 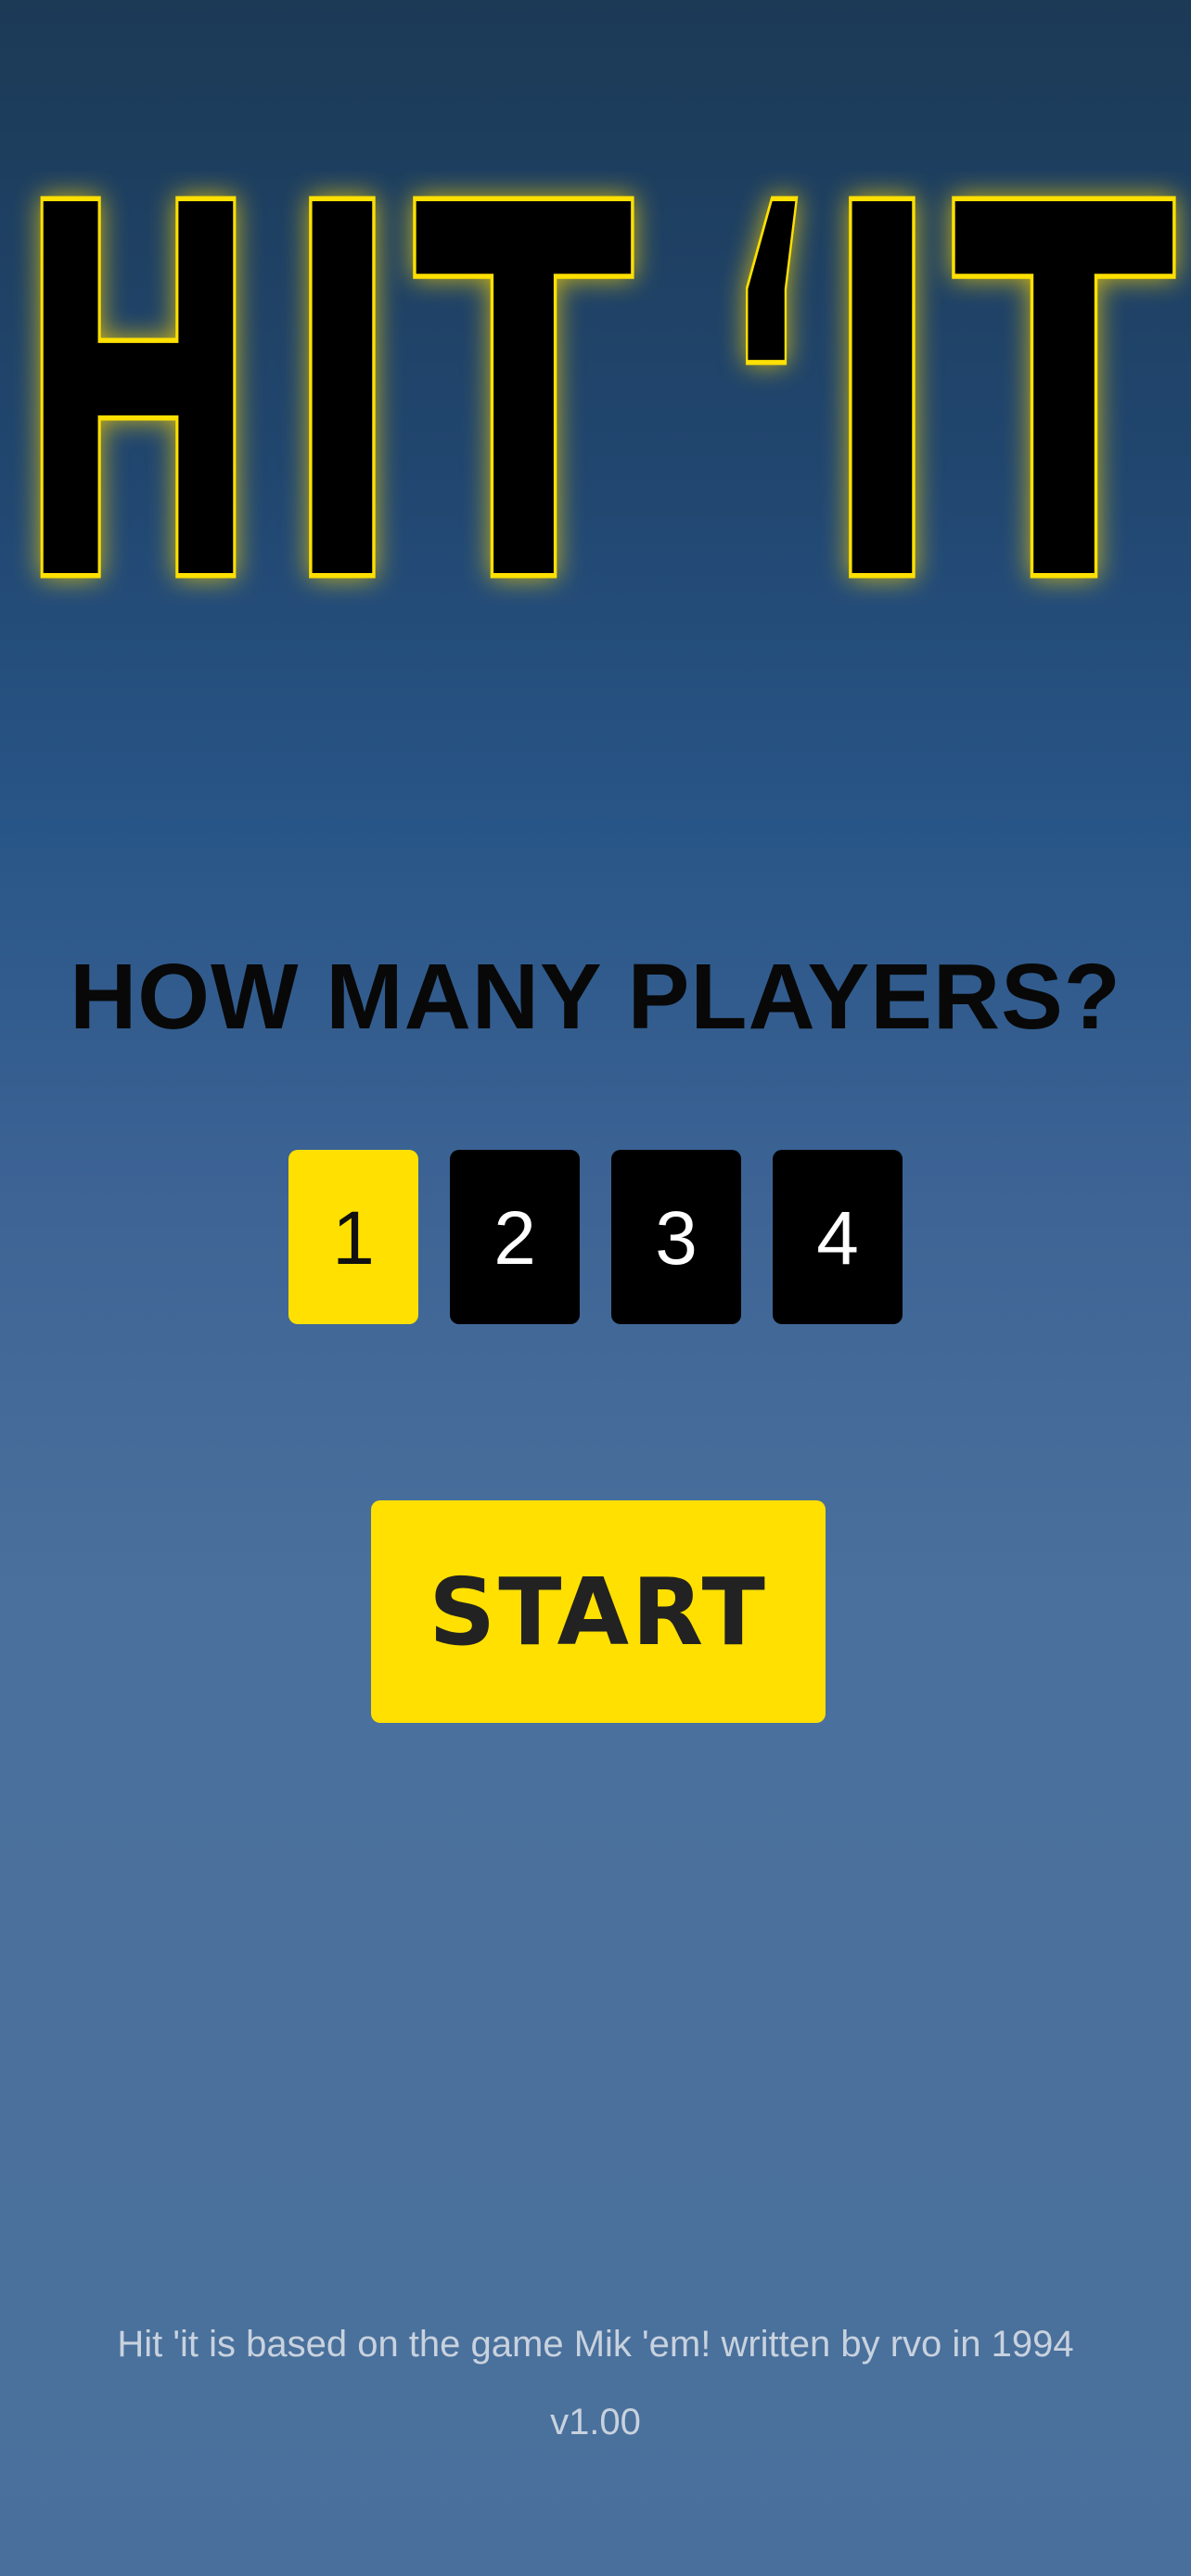 I want to click on player-count-button-4: 4, so click(x=838, y=1237).